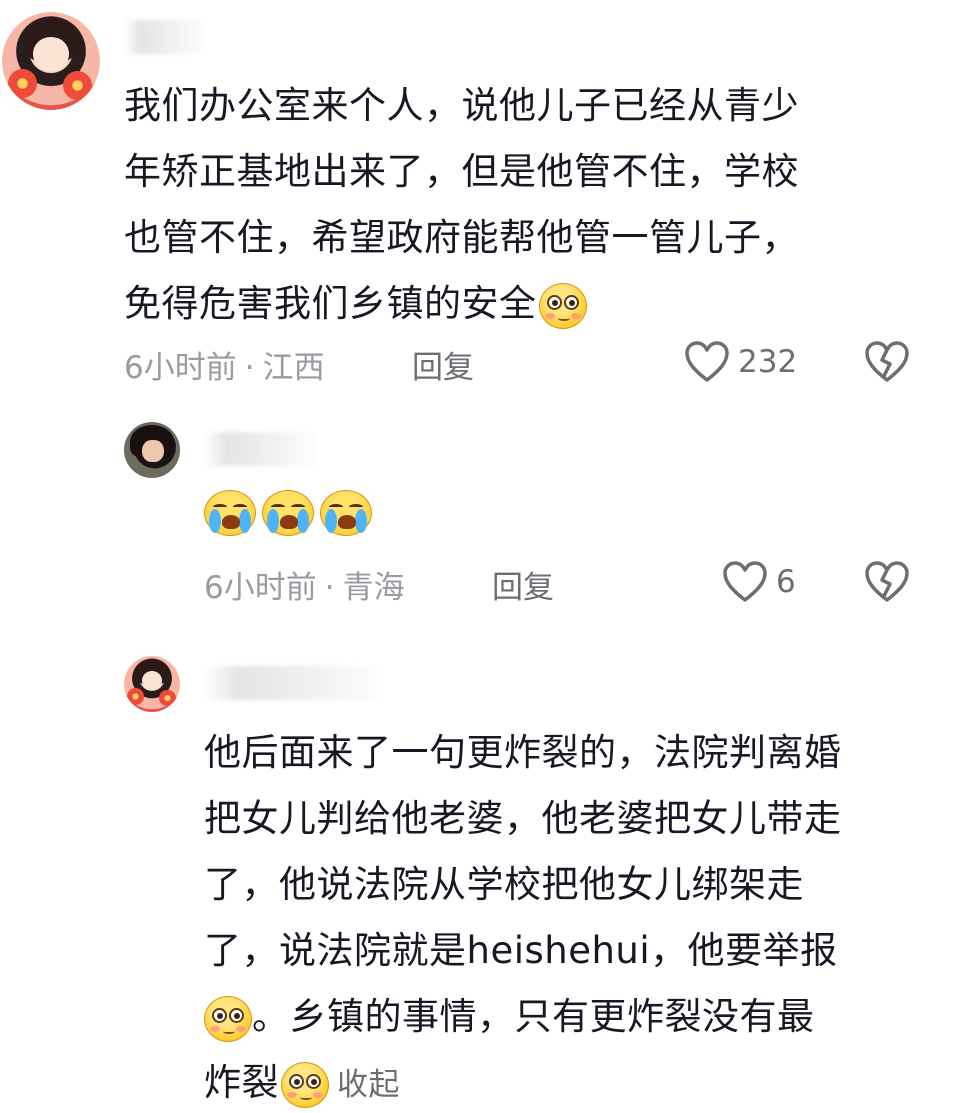  What do you see at coordinates (523, 752) in the screenshot?
I see `comment-line: 他后面来了一句更炸裂的，法院判离婚` at bounding box center [523, 752].